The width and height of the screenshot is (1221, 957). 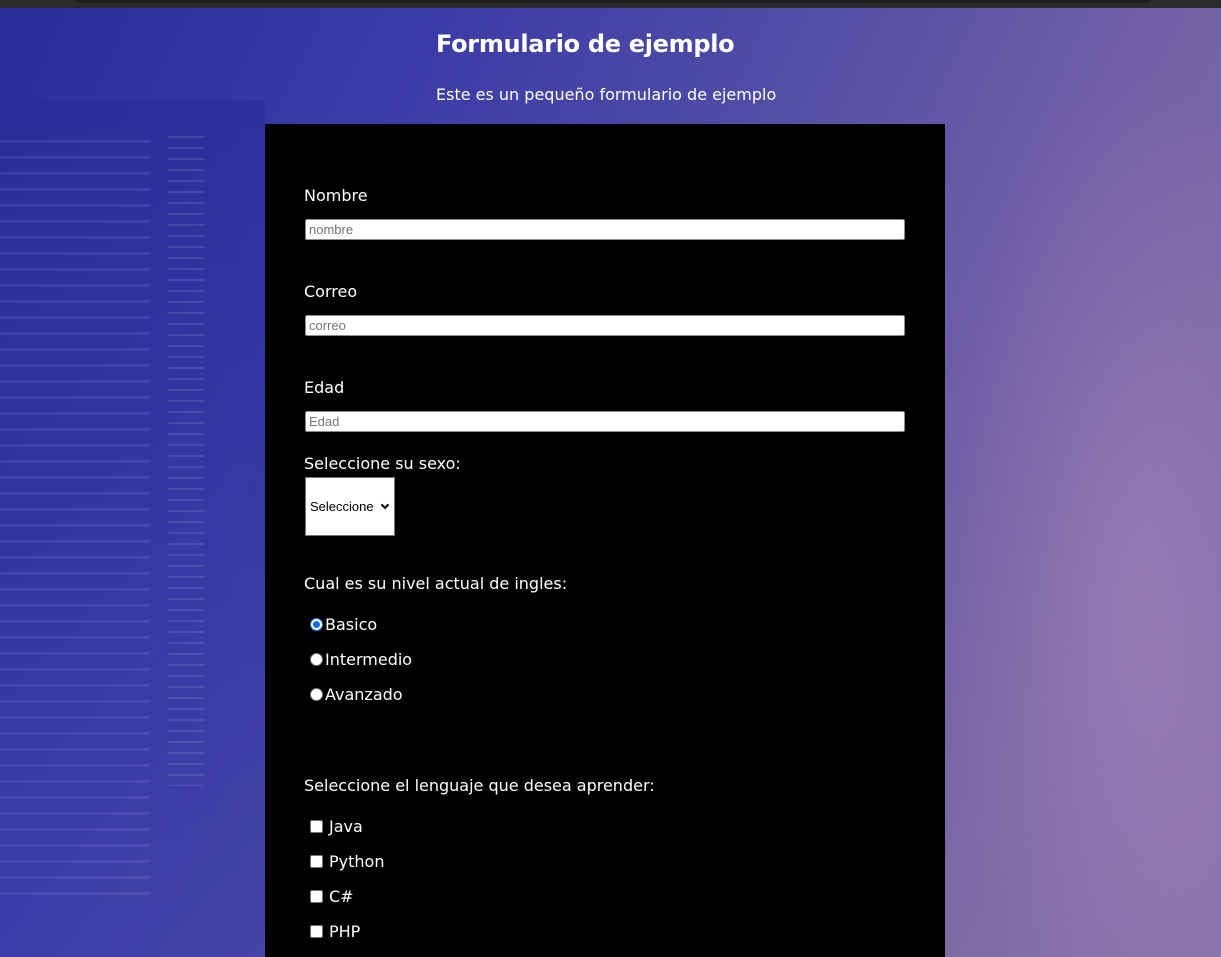 What do you see at coordinates (364, 694) in the screenshot?
I see `english-level-option-label: Avanzado` at bounding box center [364, 694].